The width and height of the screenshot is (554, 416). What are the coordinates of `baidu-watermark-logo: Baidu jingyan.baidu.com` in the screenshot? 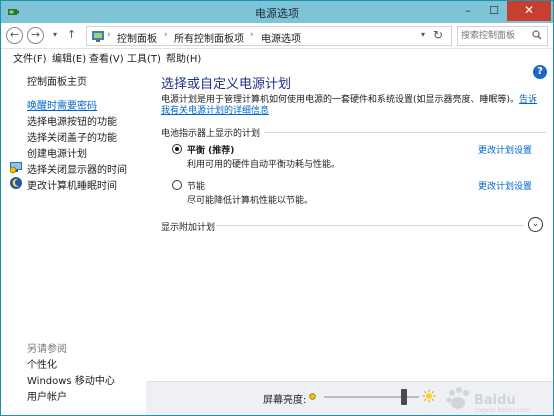 It's located at (488, 400).